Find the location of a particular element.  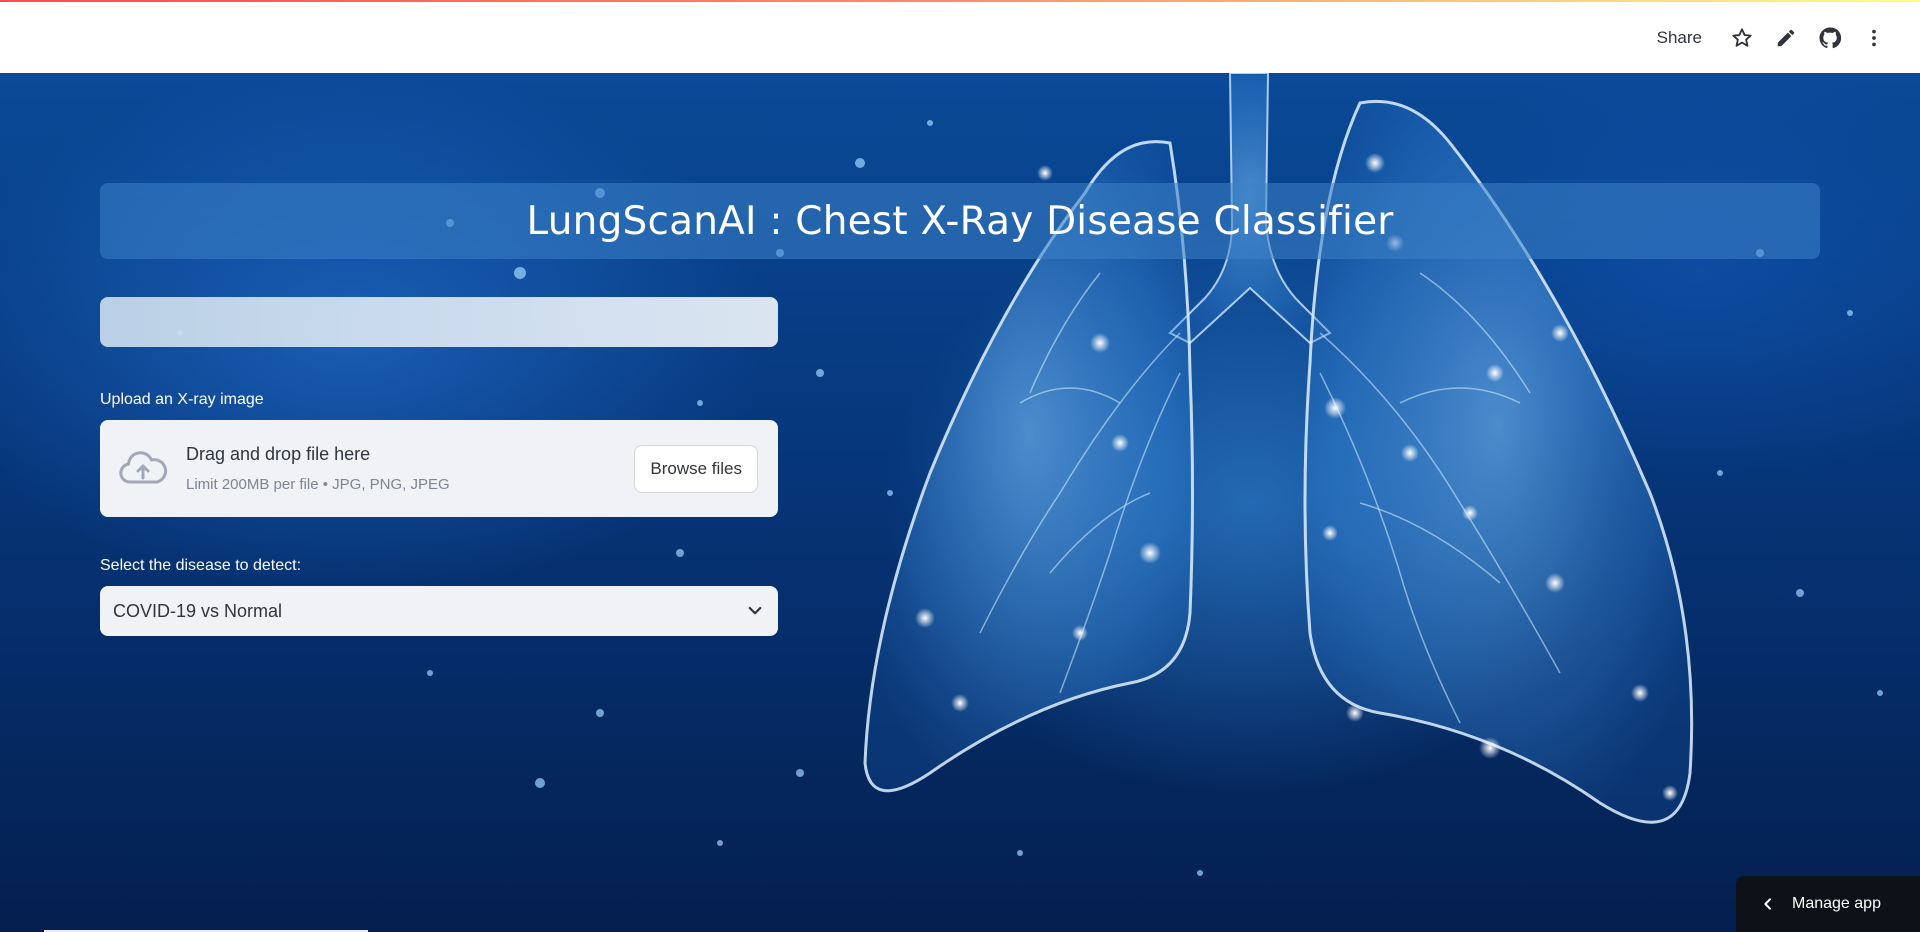

manage-app-button: Manage app is located at coordinates (1828, 904).